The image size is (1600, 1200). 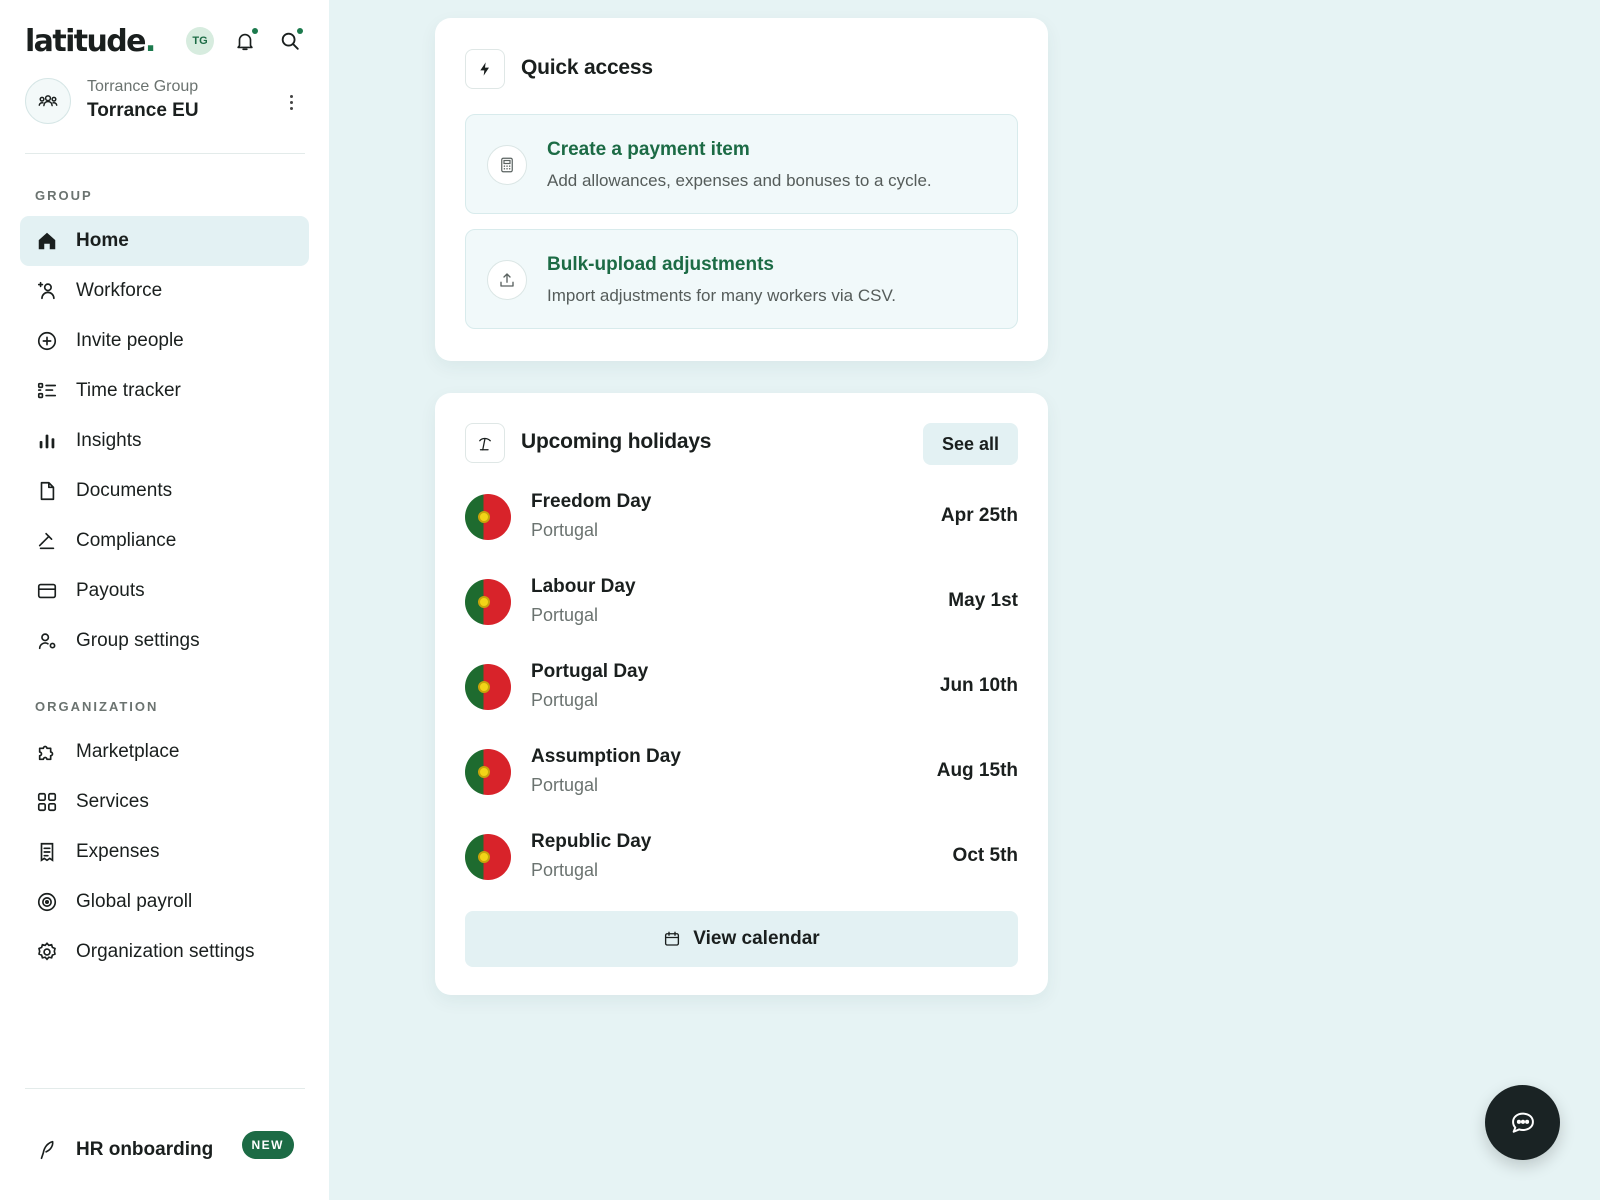 What do you see at coordinates (47, 952) in the screenshot?
I see `gear-icon` at bounding box center [47, 952].